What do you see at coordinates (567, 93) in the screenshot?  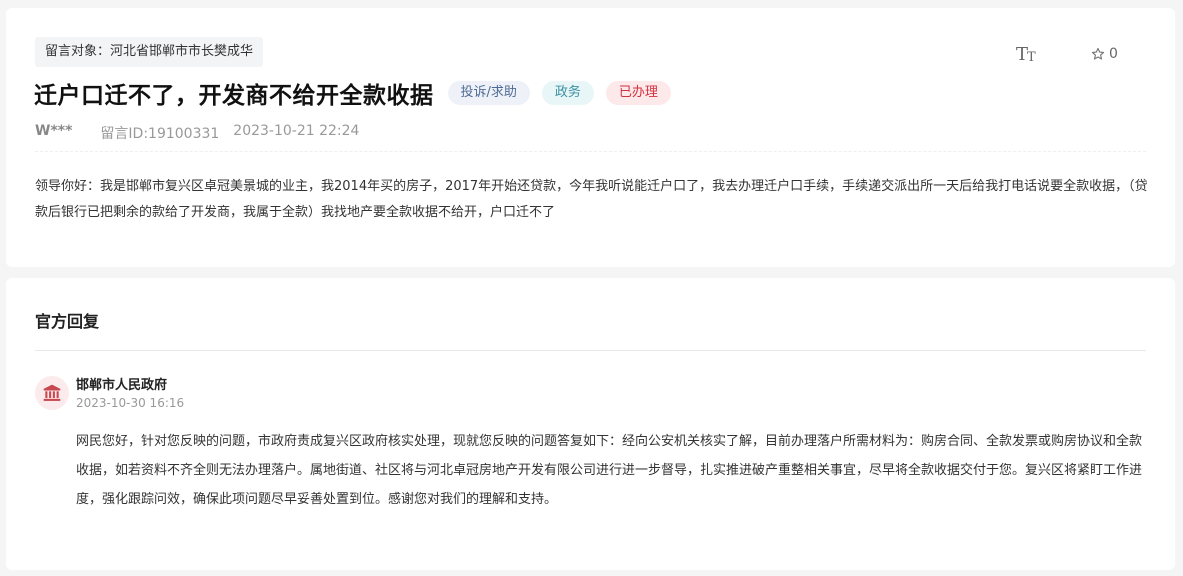 I see `domain-tag: 政务` at bounding box center [567, 93].